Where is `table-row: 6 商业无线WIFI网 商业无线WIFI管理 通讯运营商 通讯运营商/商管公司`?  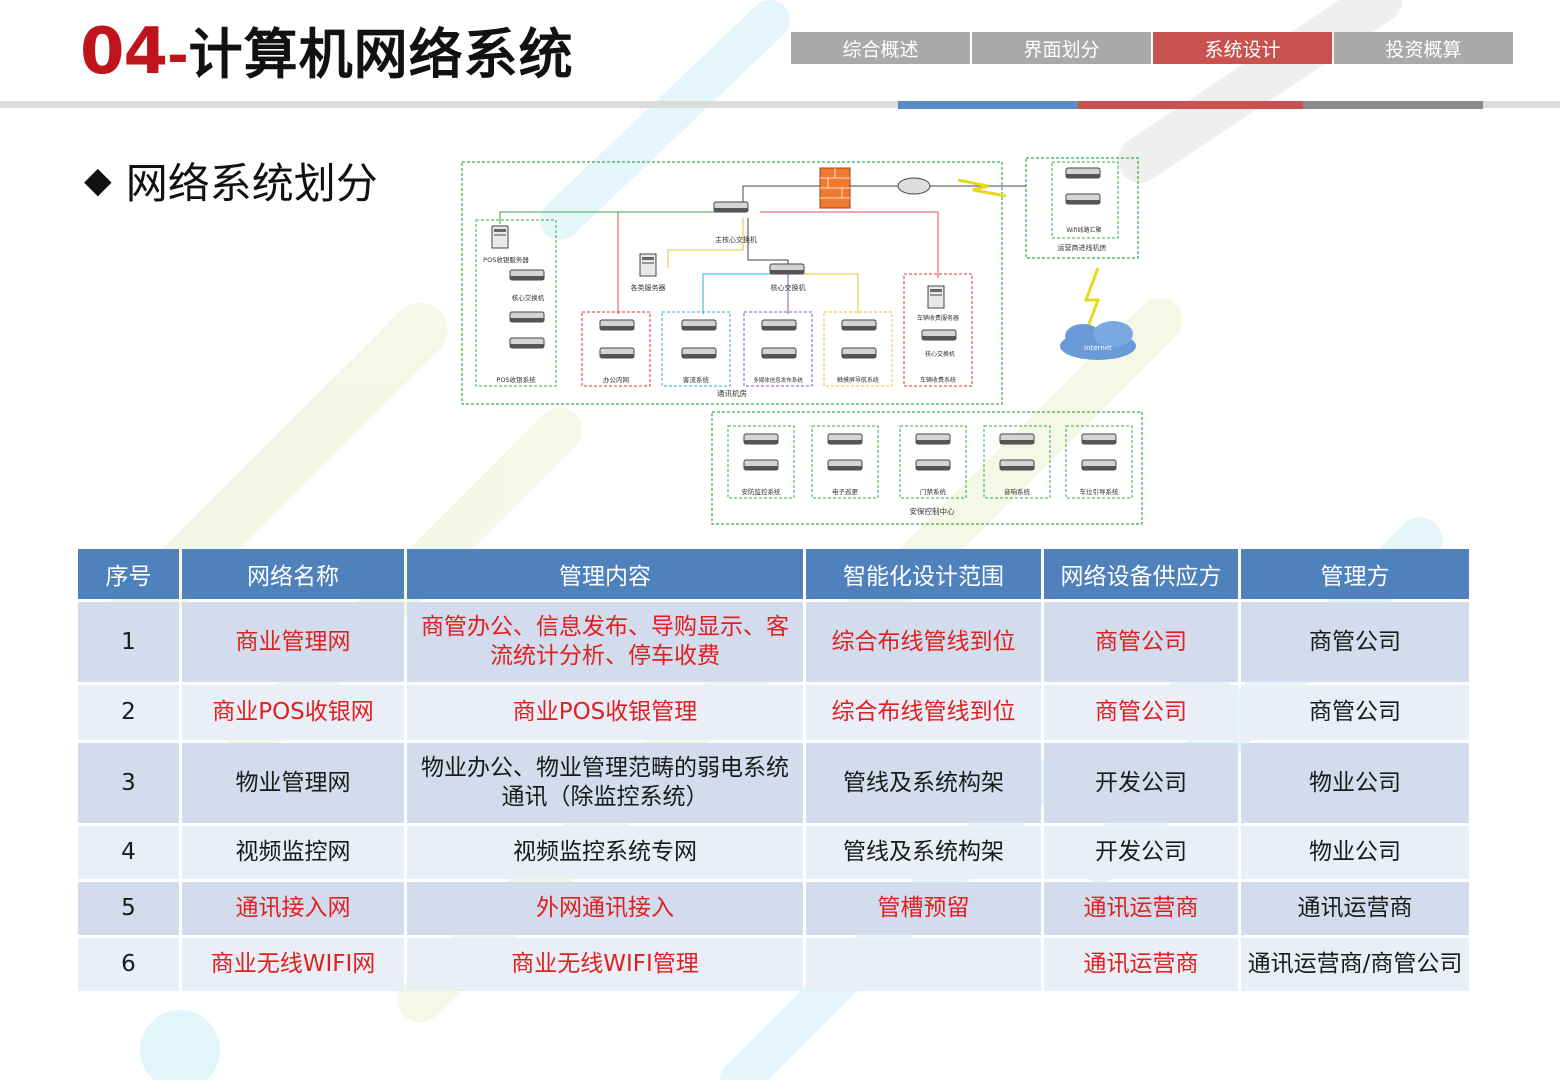
table-row: 6 商业无线WIFI网 商业无线WIFI管理 通讯运营商 通讯运营商/商管公司 is located at coordinates (773, 964).